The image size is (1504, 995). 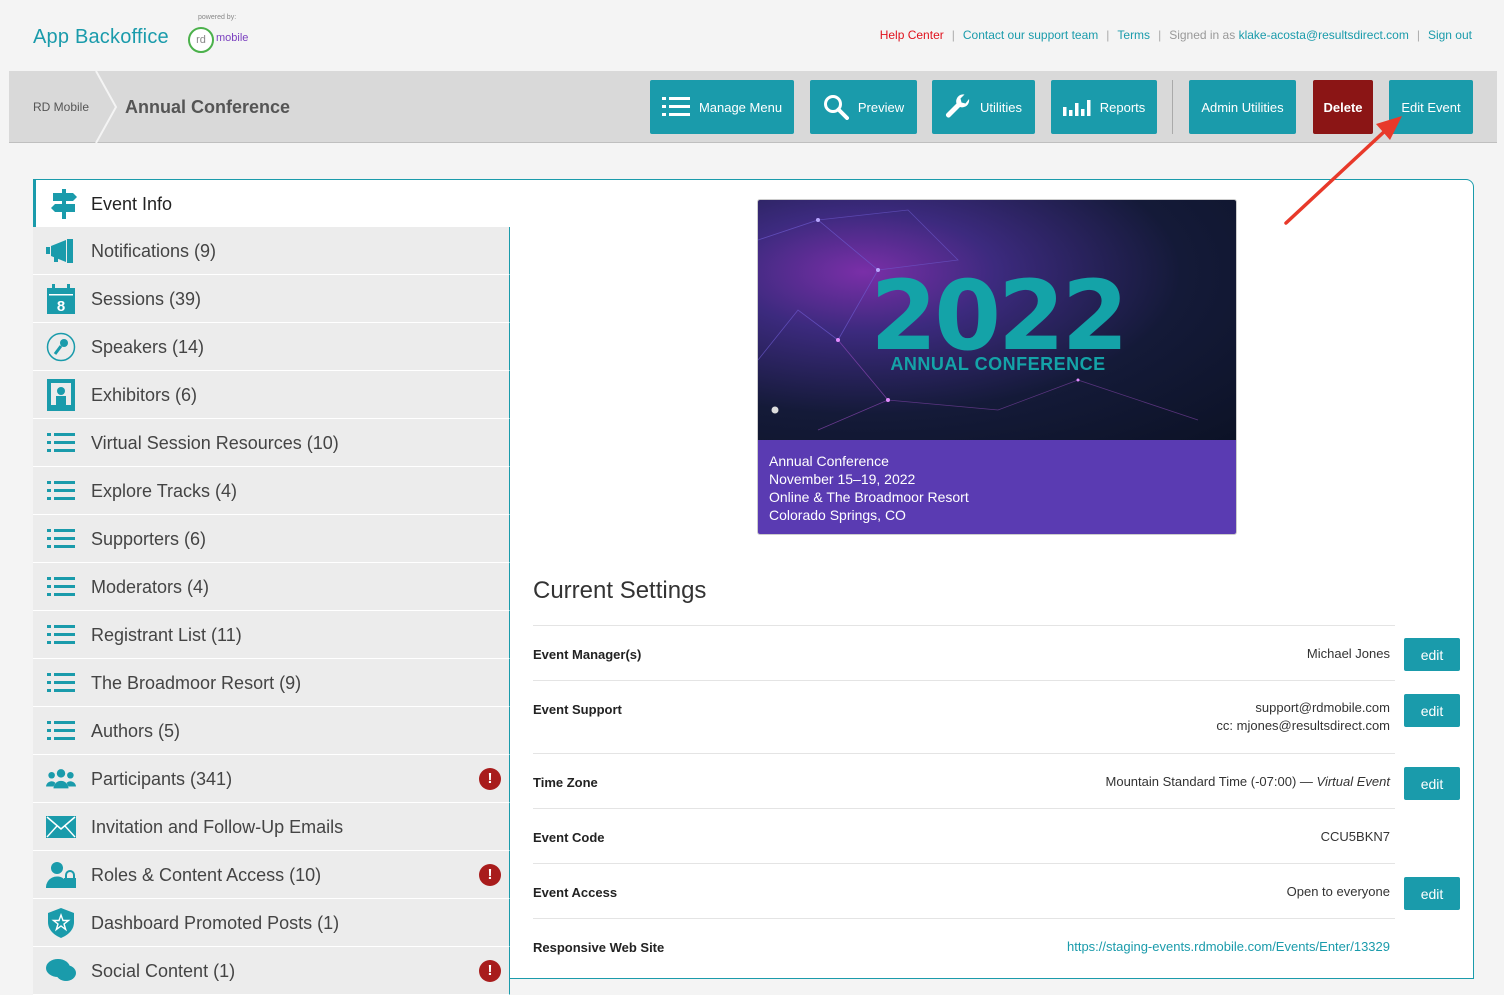 What do you see at coordinates (217, 17) in the screenshot?
I see `powered-by-label: powered by:` at bounding box center [217, 17].